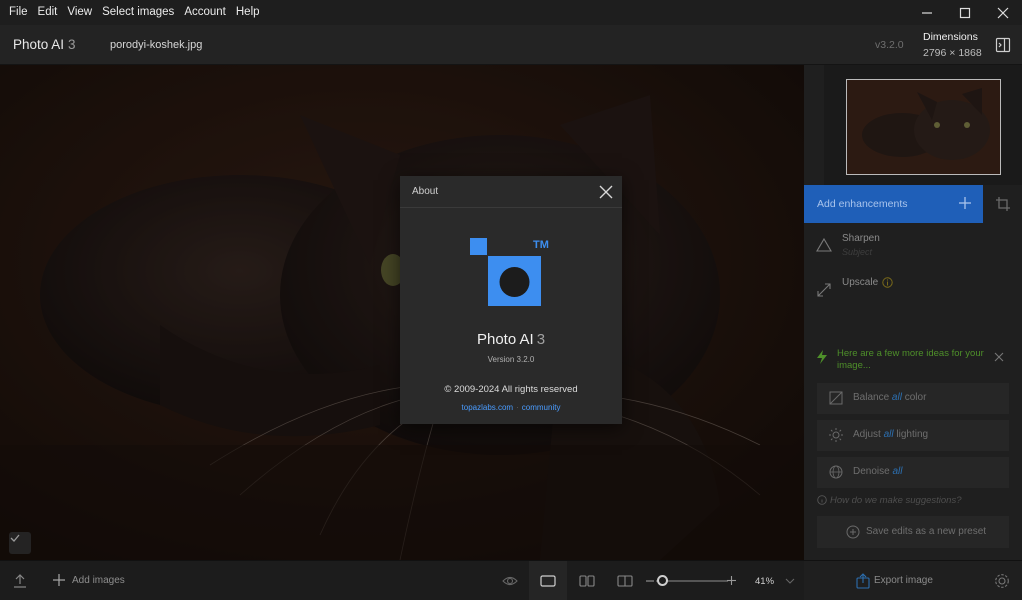 The width and height of the screenshot is (1022, 600). Describe the element at coordinates (952, 53) in the screenshot. I see `dimensions-value: 2796 × 1868` at that location.